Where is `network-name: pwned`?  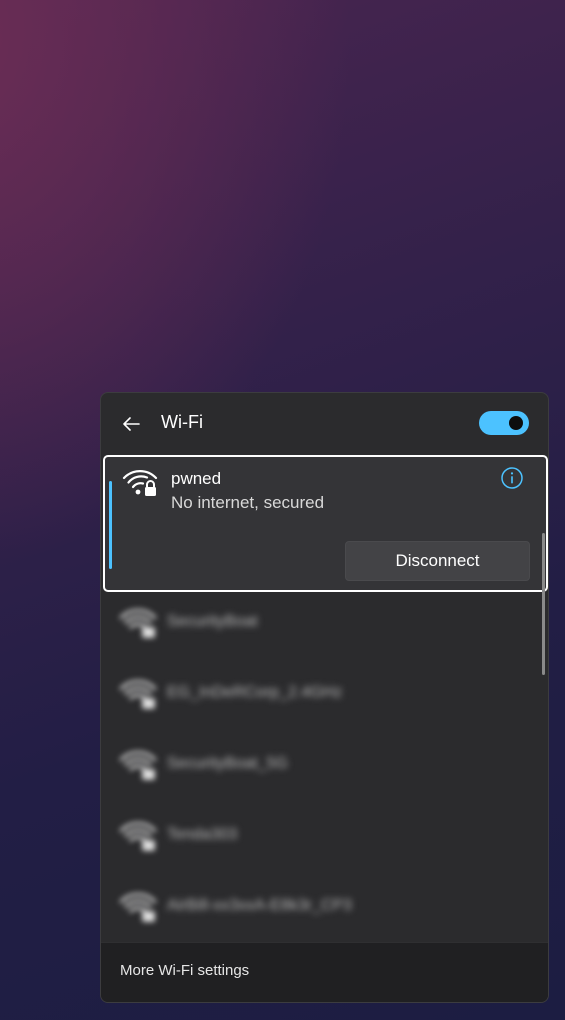
network-name: pwned is located at coordinates (196, 478).